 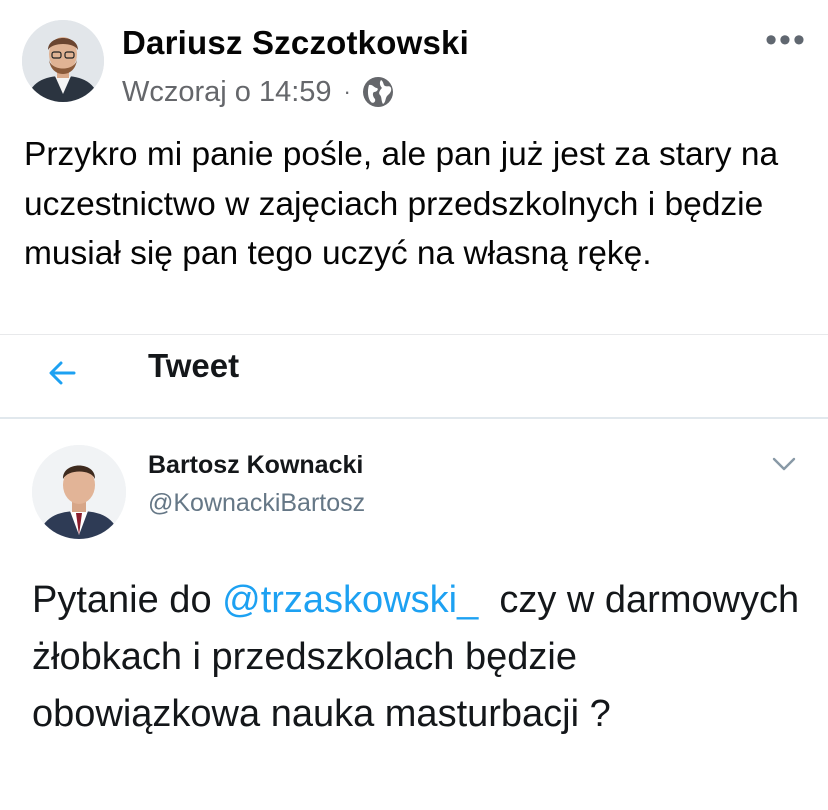 What do you see at coordinates (194, 365) in the screenshot?
I see `tweet-header-title: Tweet` at bounding box center [194, 365].